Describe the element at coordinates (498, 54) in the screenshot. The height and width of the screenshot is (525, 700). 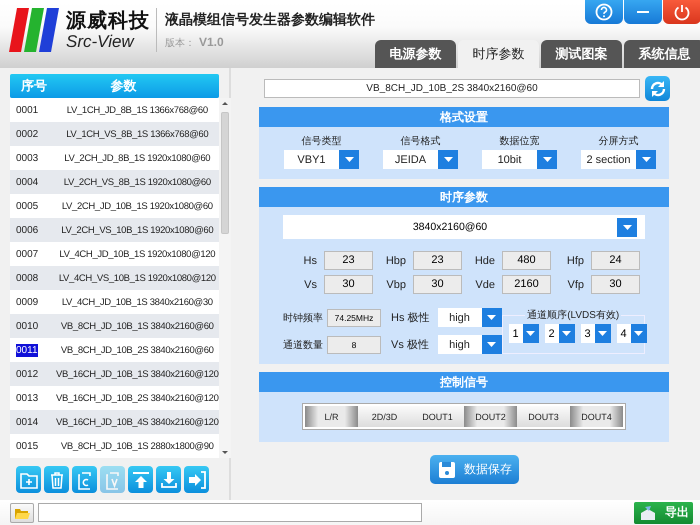
I see `tab: 时序参数` at that location.